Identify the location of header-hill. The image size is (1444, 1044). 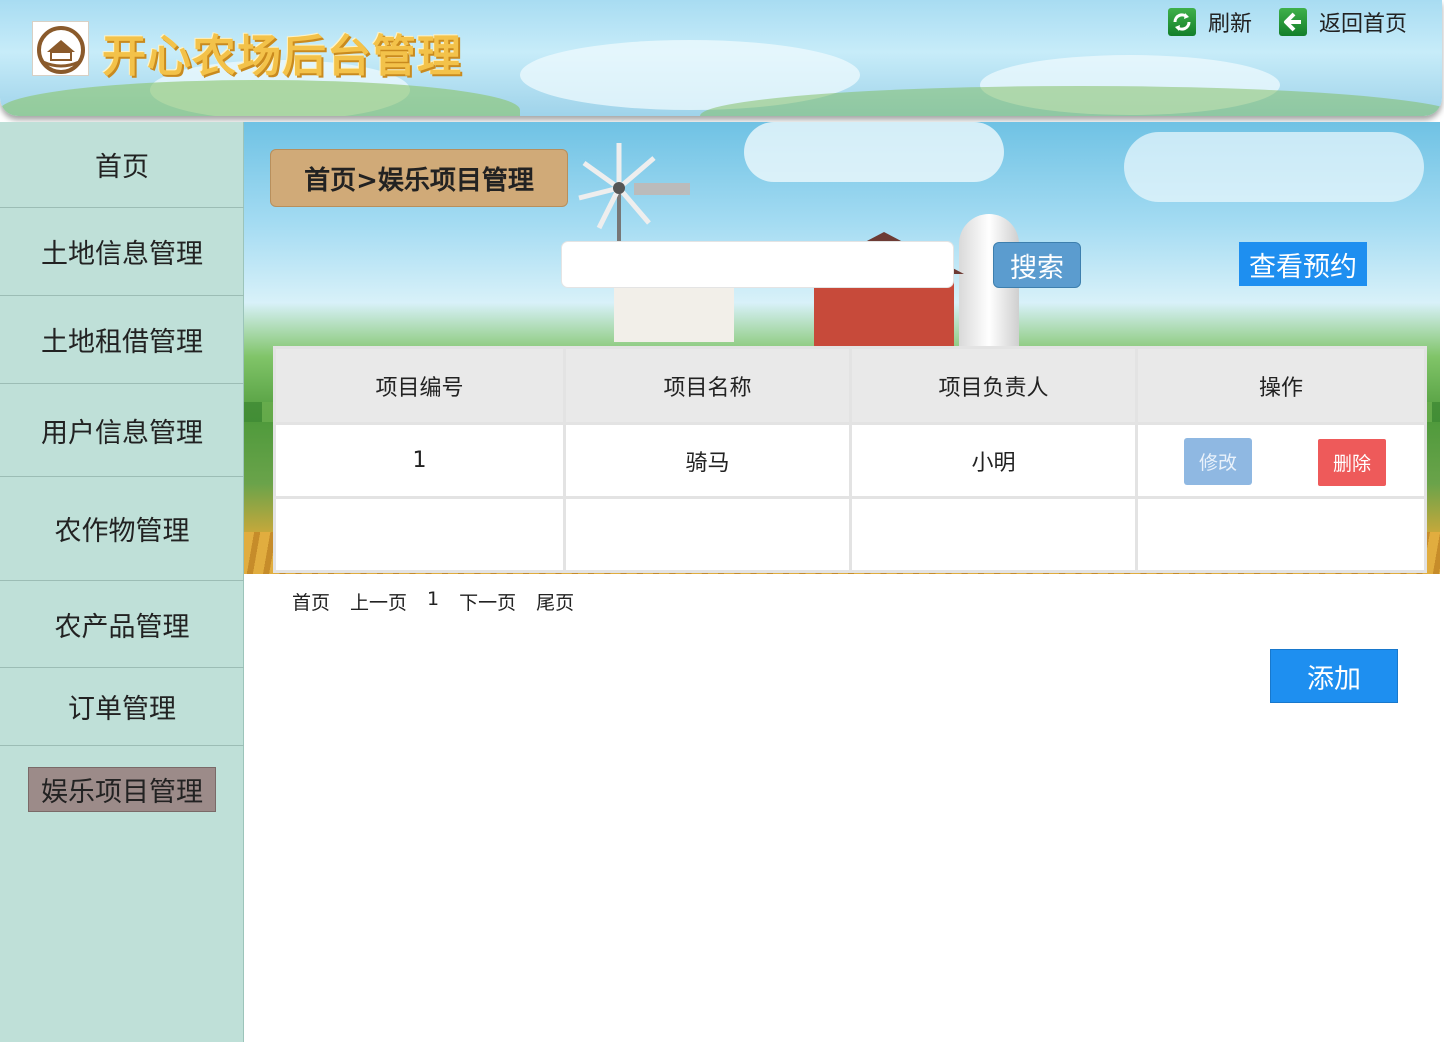
(260, 98).